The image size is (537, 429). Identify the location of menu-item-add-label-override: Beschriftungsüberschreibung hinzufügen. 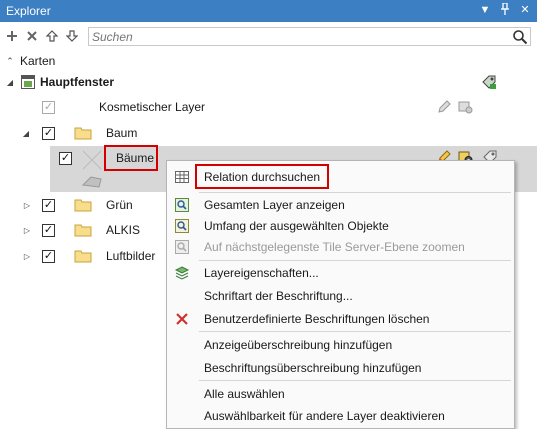
(340, 368).